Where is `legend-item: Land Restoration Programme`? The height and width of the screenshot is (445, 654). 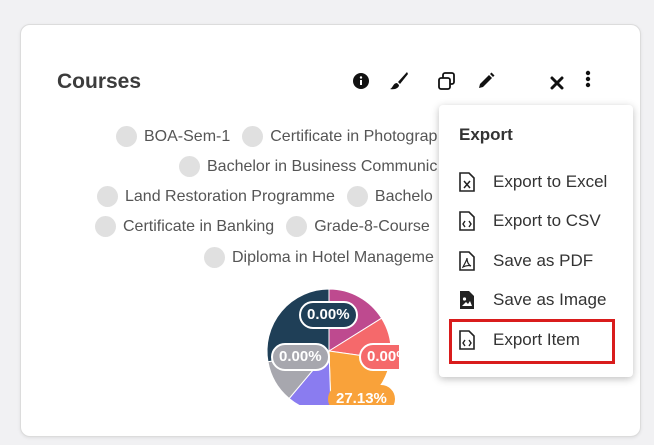
legend-item: Land Restoration Programme is located at coordinates (216, 196).